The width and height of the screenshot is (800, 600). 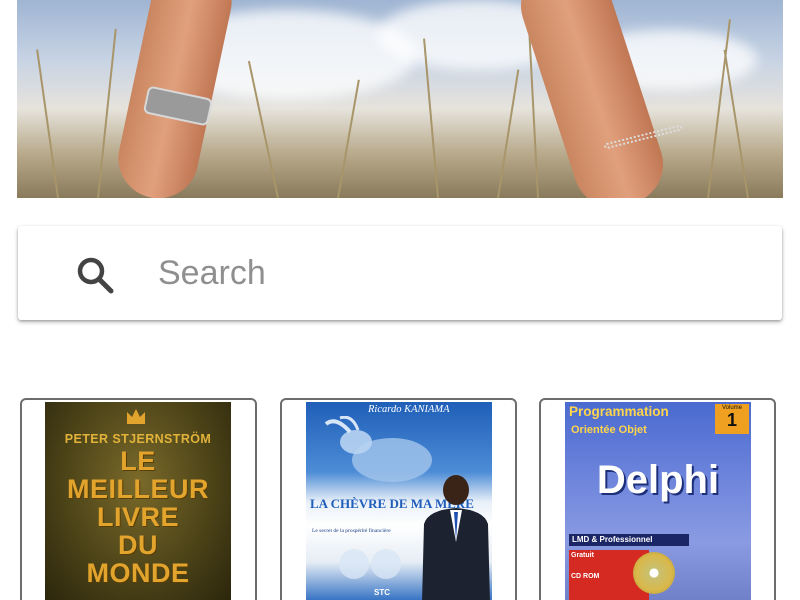 I want to click on book-author: Ricardo KANIAMA, so click(x=409, y=409).